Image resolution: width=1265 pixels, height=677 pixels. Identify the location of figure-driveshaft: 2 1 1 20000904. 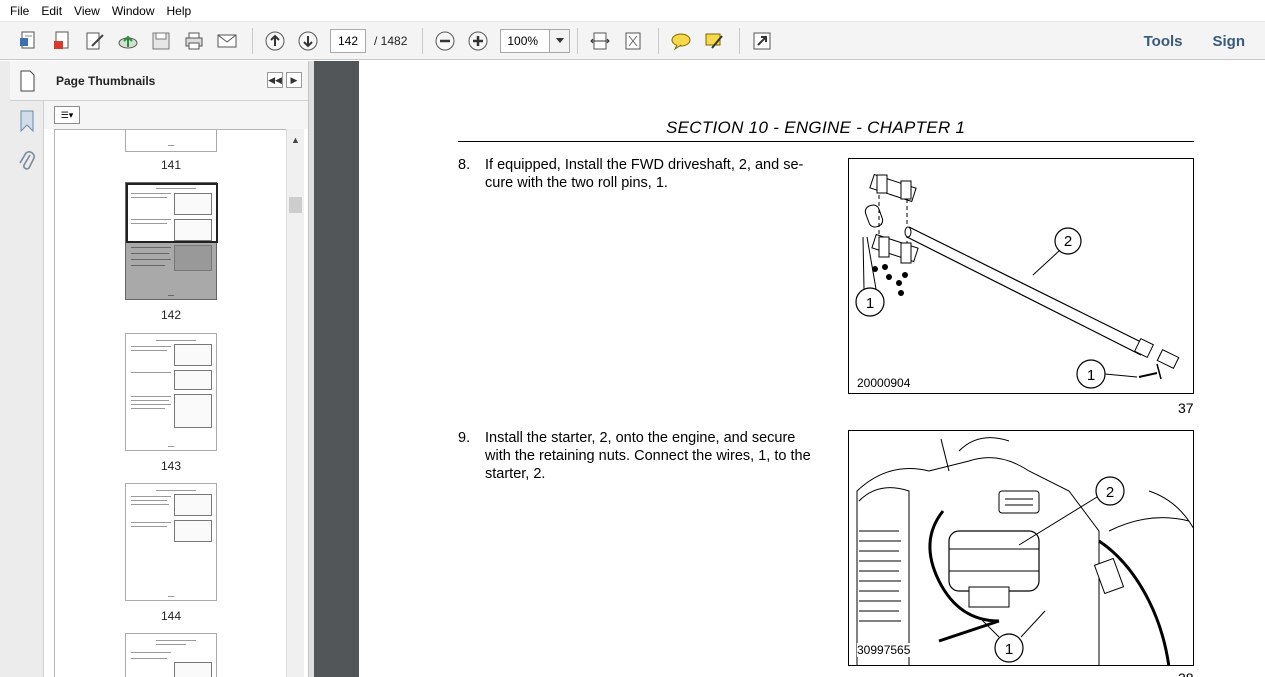
(1021, 276).